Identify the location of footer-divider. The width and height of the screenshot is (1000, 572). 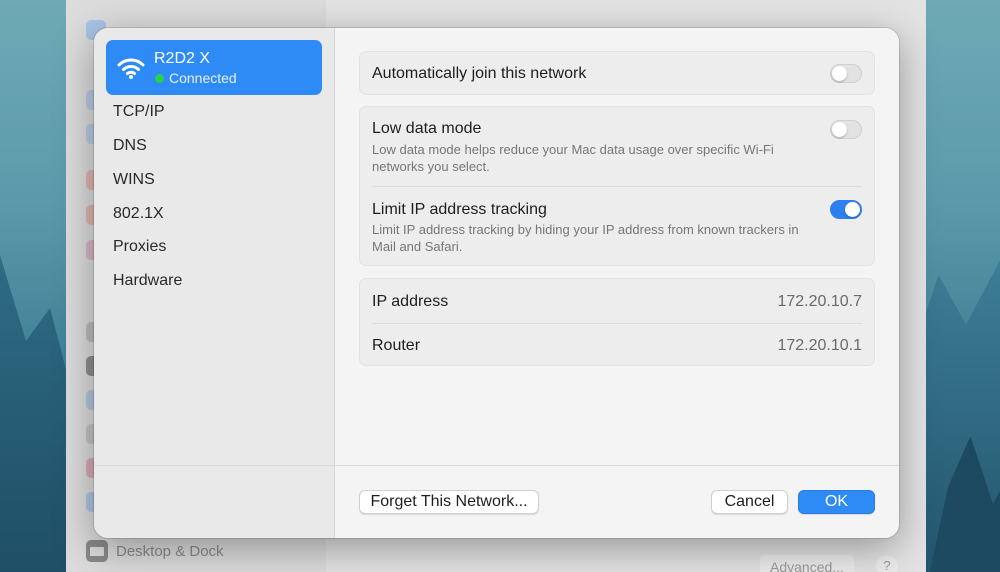
(496, 465).